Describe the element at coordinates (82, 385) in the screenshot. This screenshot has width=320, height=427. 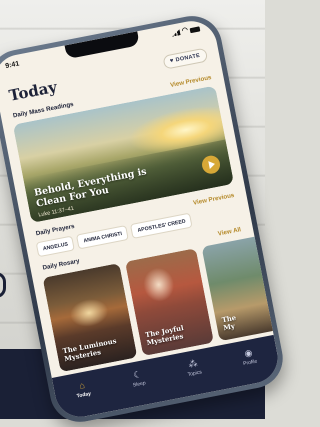
I see `home-icon: ⌂` at that location.